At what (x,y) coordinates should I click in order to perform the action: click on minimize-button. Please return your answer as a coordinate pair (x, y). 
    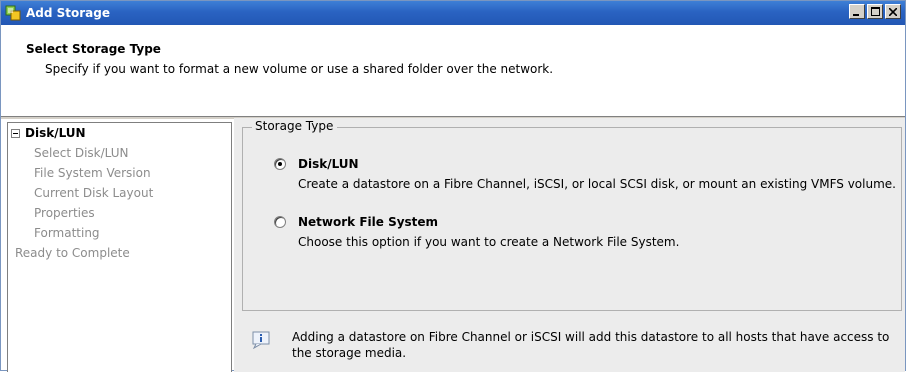
    Looking at the image, I should click on (857, 11).